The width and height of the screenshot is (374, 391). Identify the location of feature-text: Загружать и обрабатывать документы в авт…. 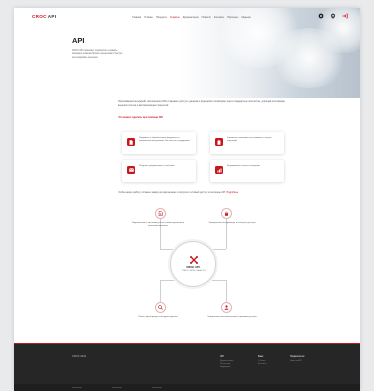
(164, 140).